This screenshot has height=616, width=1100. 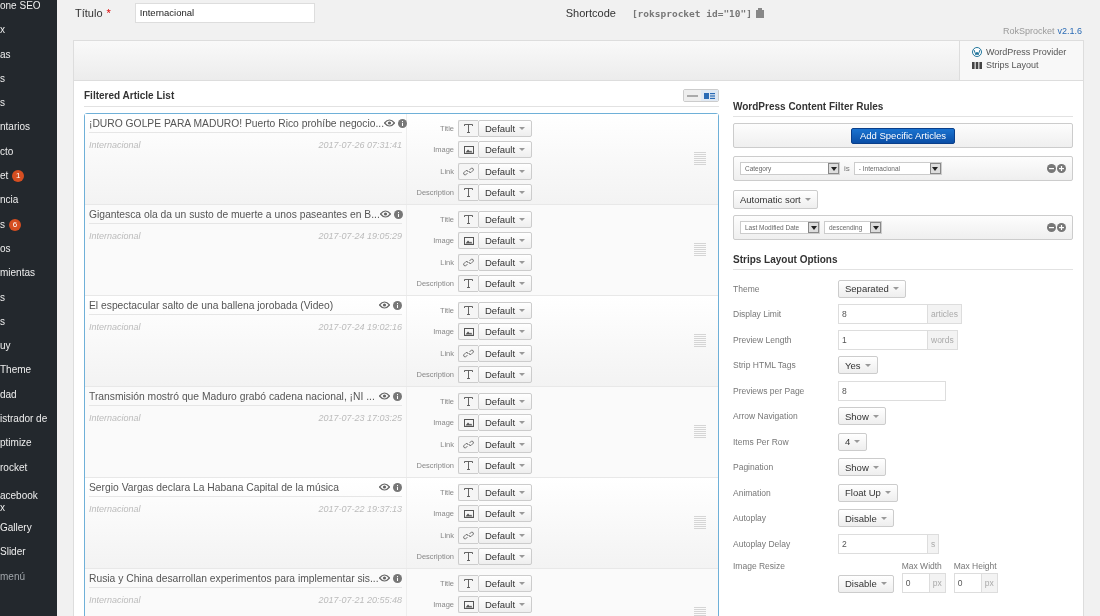 What do you see at coordinates (709, 95) in the screenshot?
I see `detail-view-button` at bounding box center [709, 95].